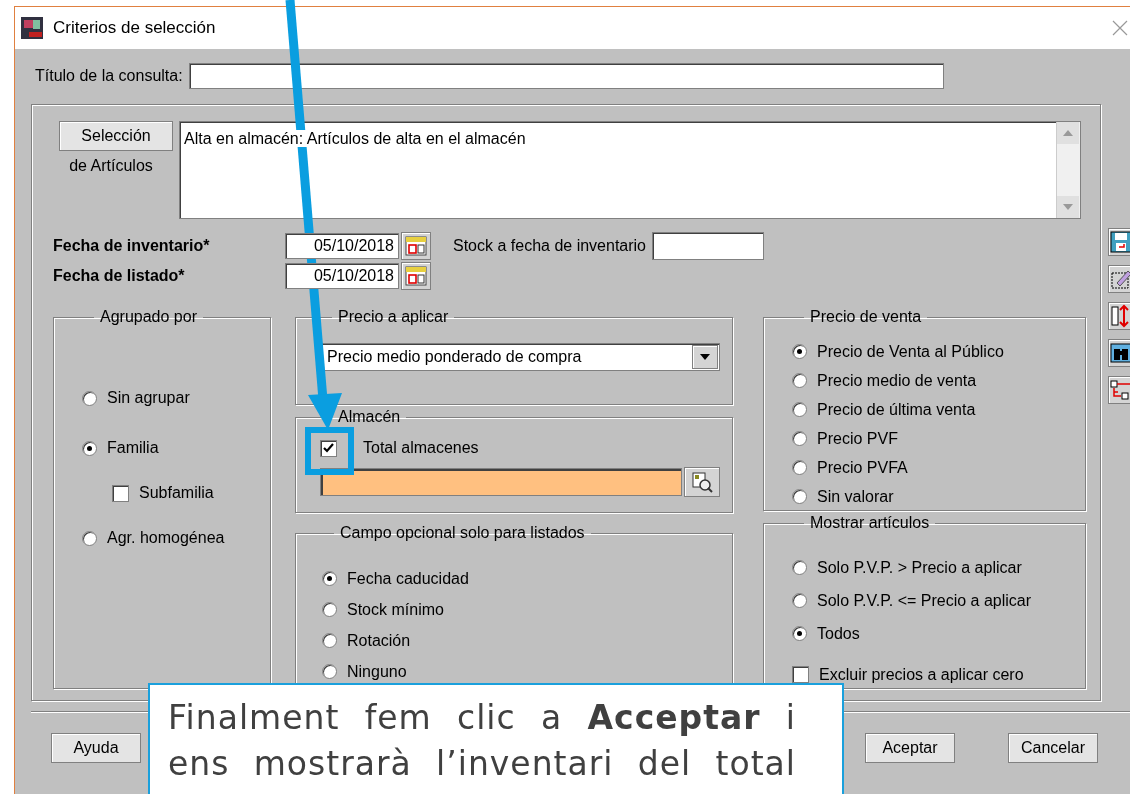 The image size is (1130, 794). What do you see at coordinates (395, 609) in the screenshot?
I see `option-label: Stock mínimo` at bounding box center [395, 609].